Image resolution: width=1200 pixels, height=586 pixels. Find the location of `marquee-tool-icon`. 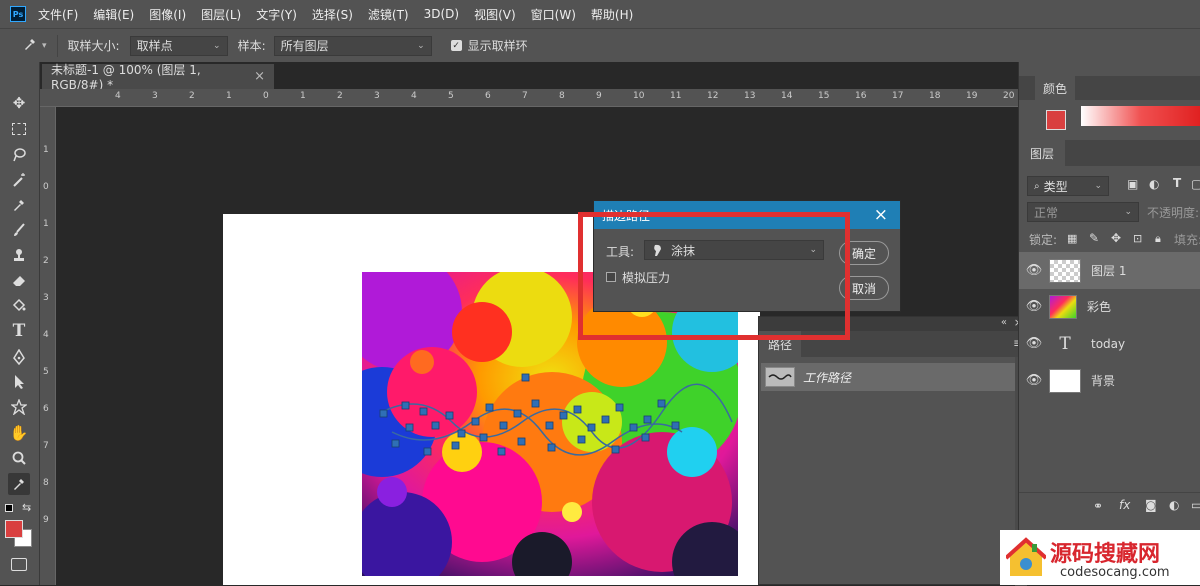

marquee-tool-icon is located at coordinates (19, 129).